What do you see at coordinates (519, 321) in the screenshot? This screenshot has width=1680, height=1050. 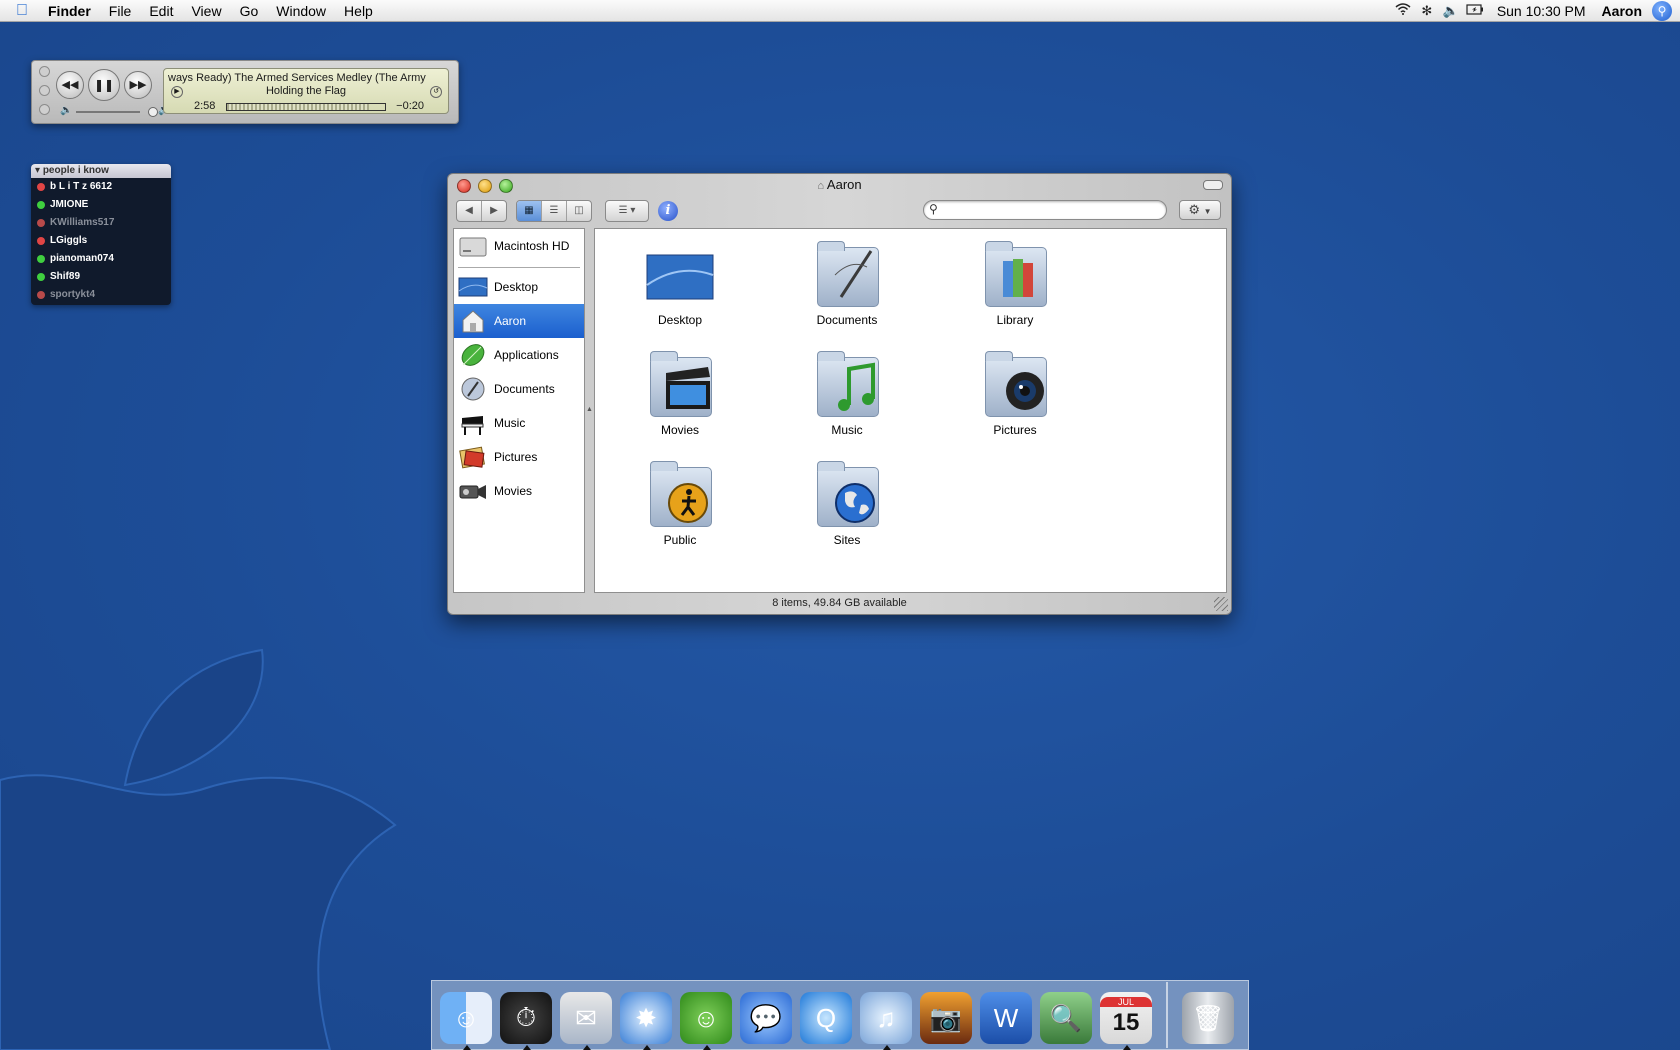 I see `sidebar-item-aaron: Aaron` at bounding box center [519, 321].